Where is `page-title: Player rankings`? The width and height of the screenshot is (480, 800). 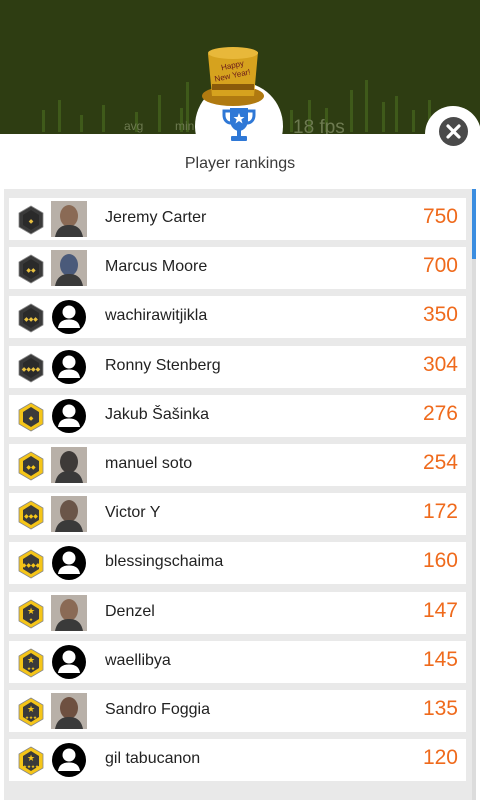
page-title: Player rankings is located at coordinates (240, 163).